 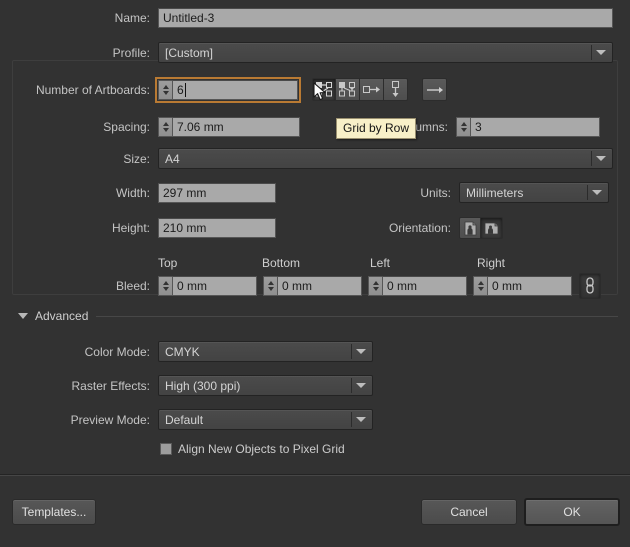 What do you see at coordinates (217, 192) in the screenshot?
I see `width-input: 297 mm` at bounding box center [217, 192].